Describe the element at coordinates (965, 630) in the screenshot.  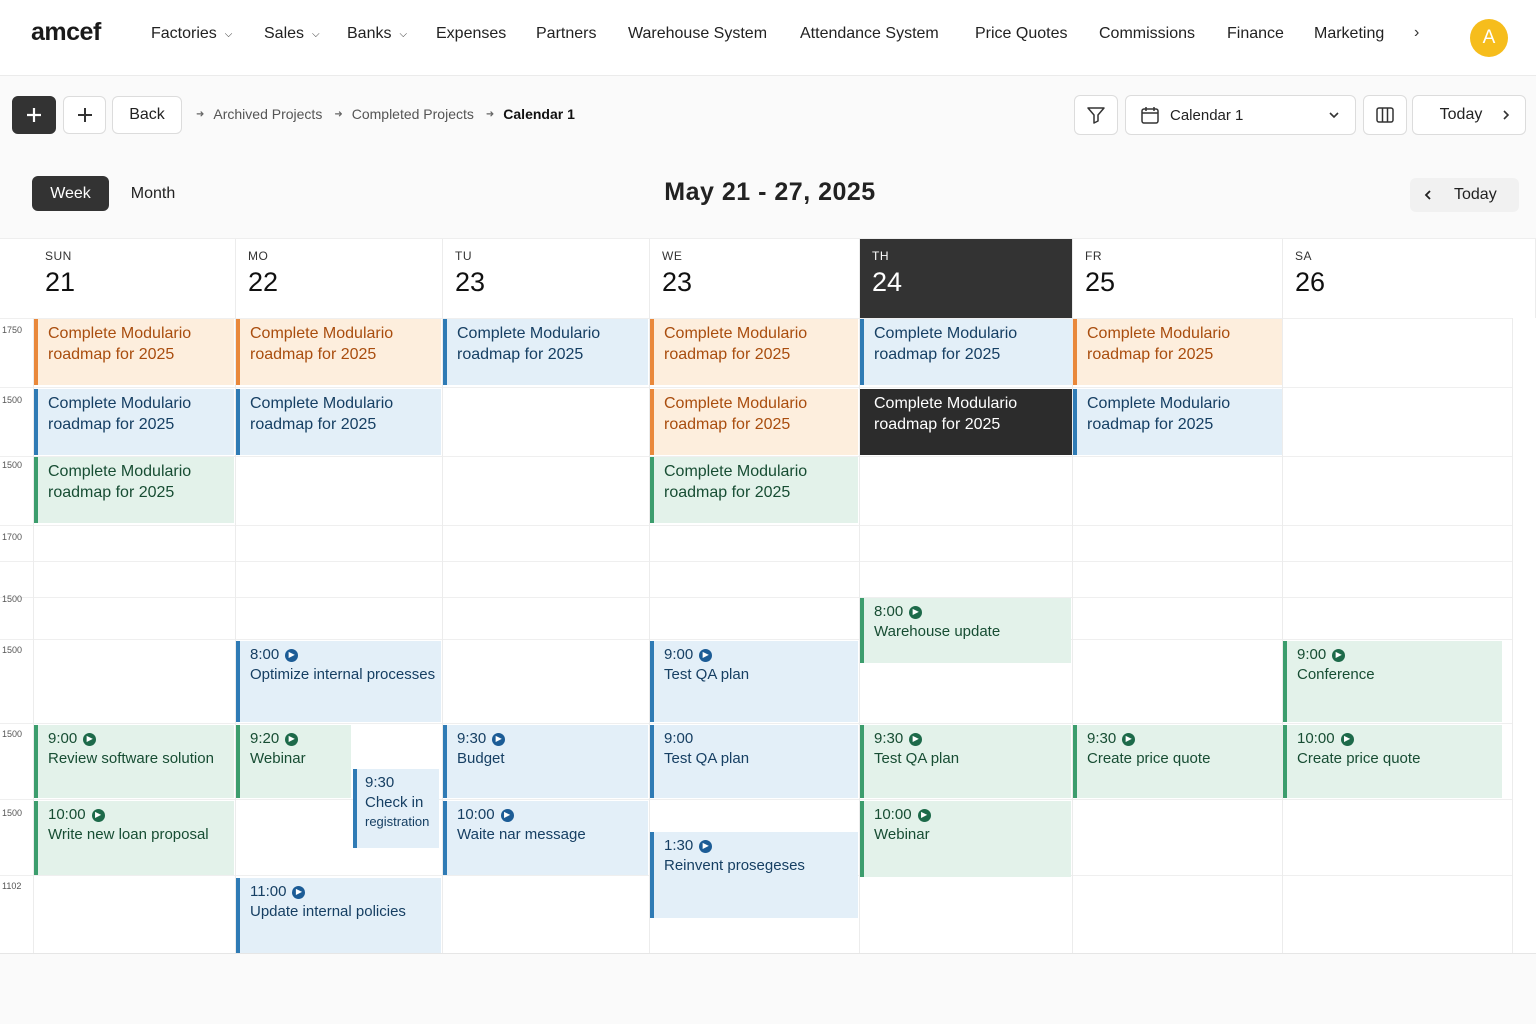
I see `event-warehouse-update: 8:00 ▶ Warehouse update` at that location.